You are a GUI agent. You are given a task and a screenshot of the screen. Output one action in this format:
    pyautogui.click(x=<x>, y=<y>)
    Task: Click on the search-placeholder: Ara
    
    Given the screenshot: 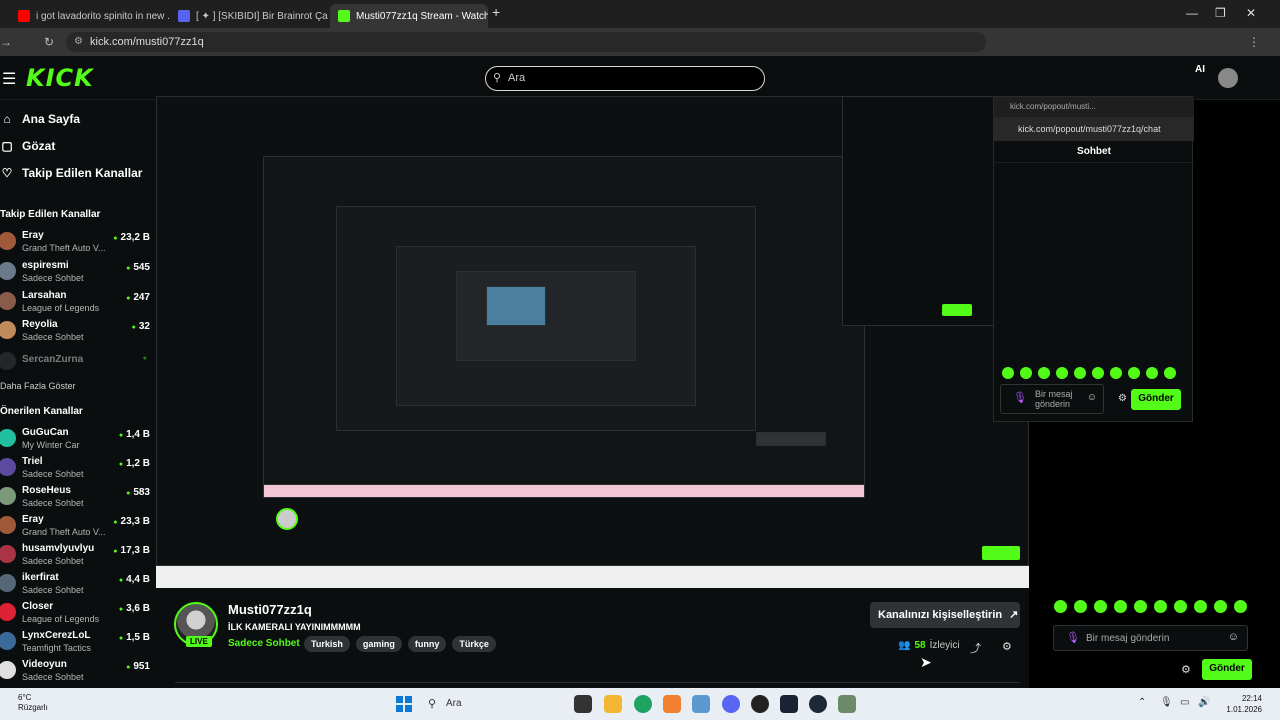 What is the action you would take?
    pyautogui.click(x=517, y=78)
    